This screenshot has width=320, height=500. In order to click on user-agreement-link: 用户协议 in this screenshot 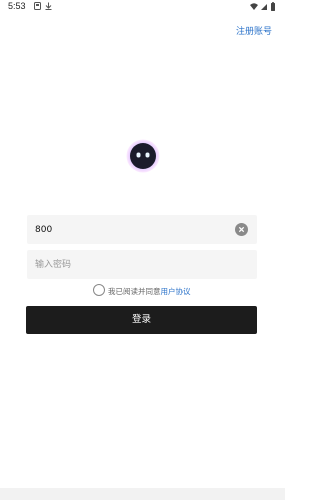, I will do `click(176, 291)`.